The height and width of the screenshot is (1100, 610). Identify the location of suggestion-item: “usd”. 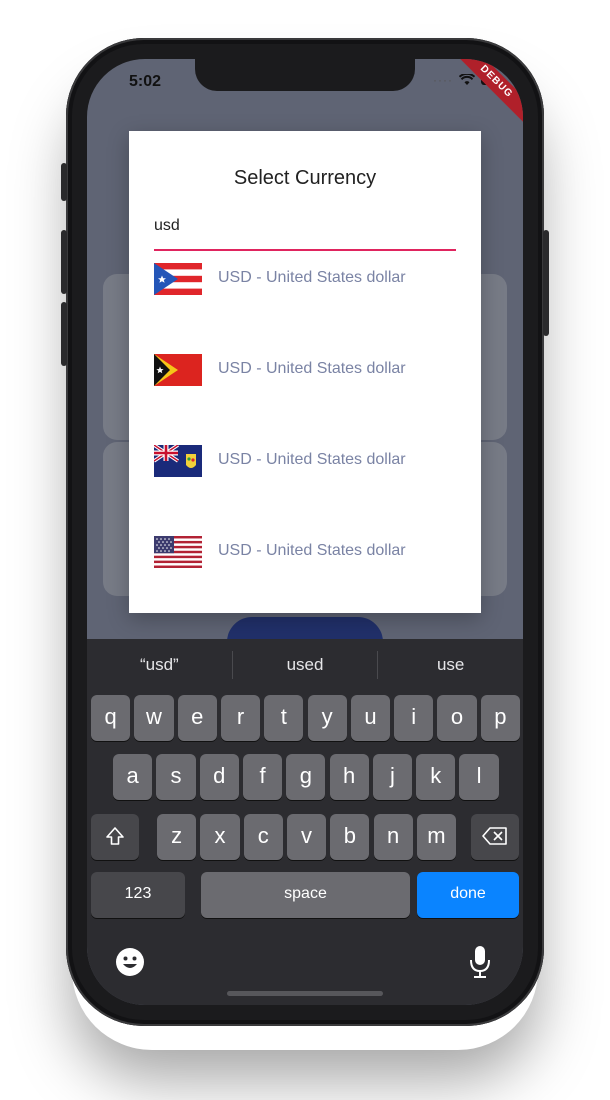
(159, 665).